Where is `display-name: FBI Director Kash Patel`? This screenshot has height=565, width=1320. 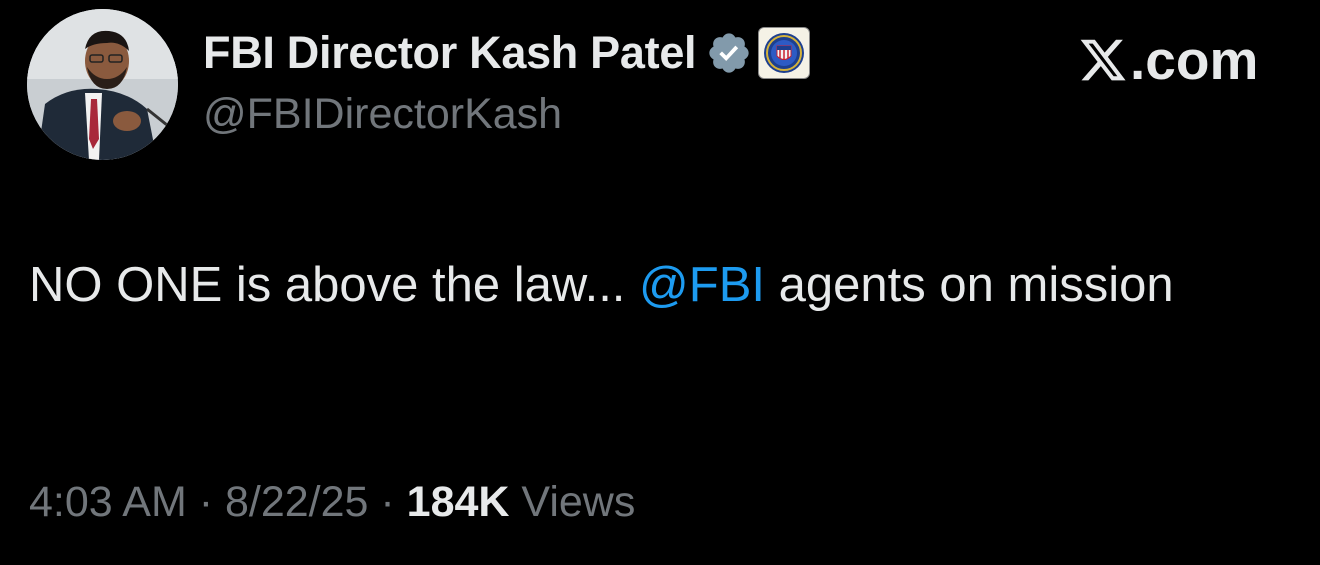 display-name: FBI Director Kash Patel is located at coordinates (450, 53).